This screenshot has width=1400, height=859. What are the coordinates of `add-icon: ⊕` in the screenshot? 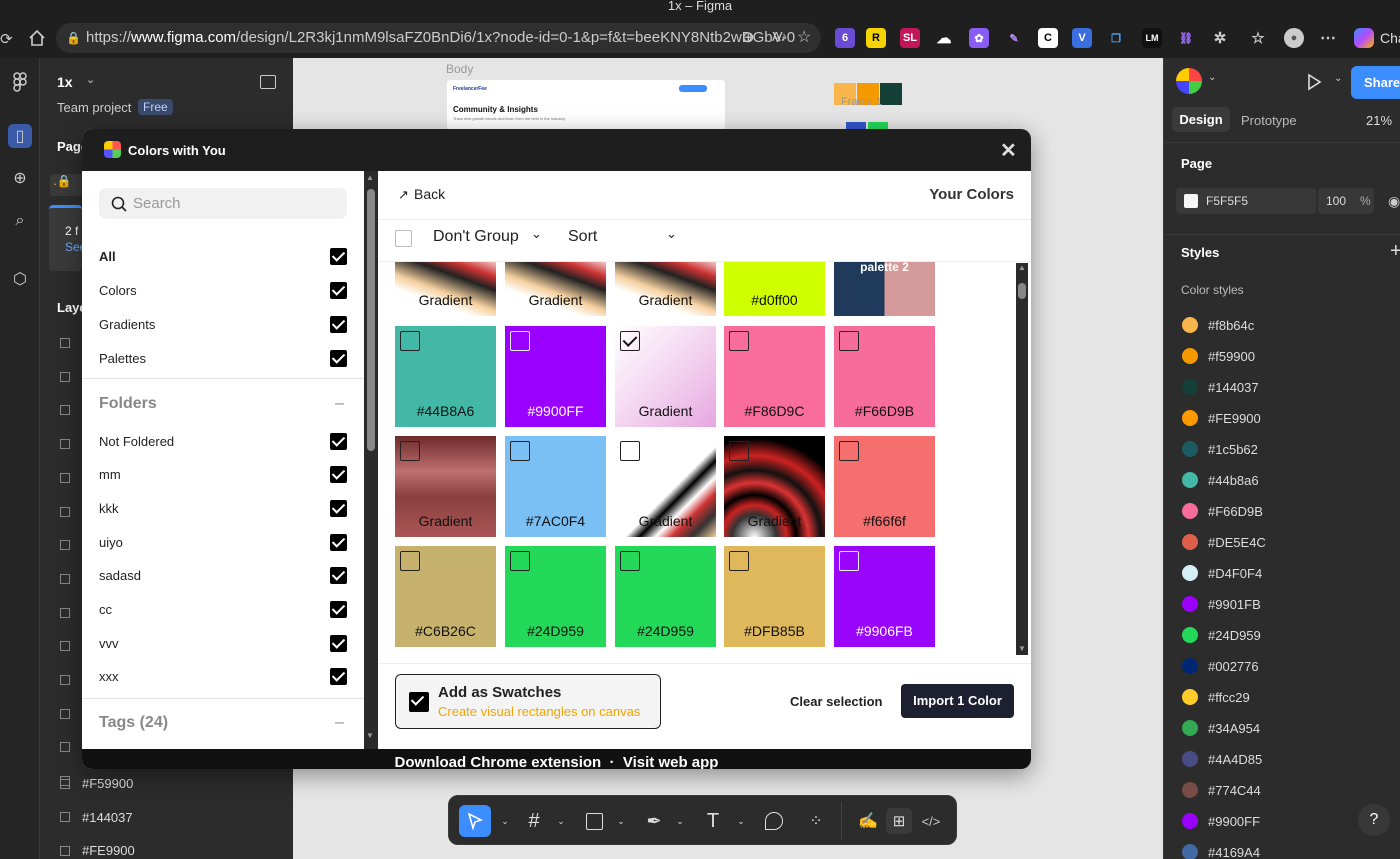 It's located at (20, 178).